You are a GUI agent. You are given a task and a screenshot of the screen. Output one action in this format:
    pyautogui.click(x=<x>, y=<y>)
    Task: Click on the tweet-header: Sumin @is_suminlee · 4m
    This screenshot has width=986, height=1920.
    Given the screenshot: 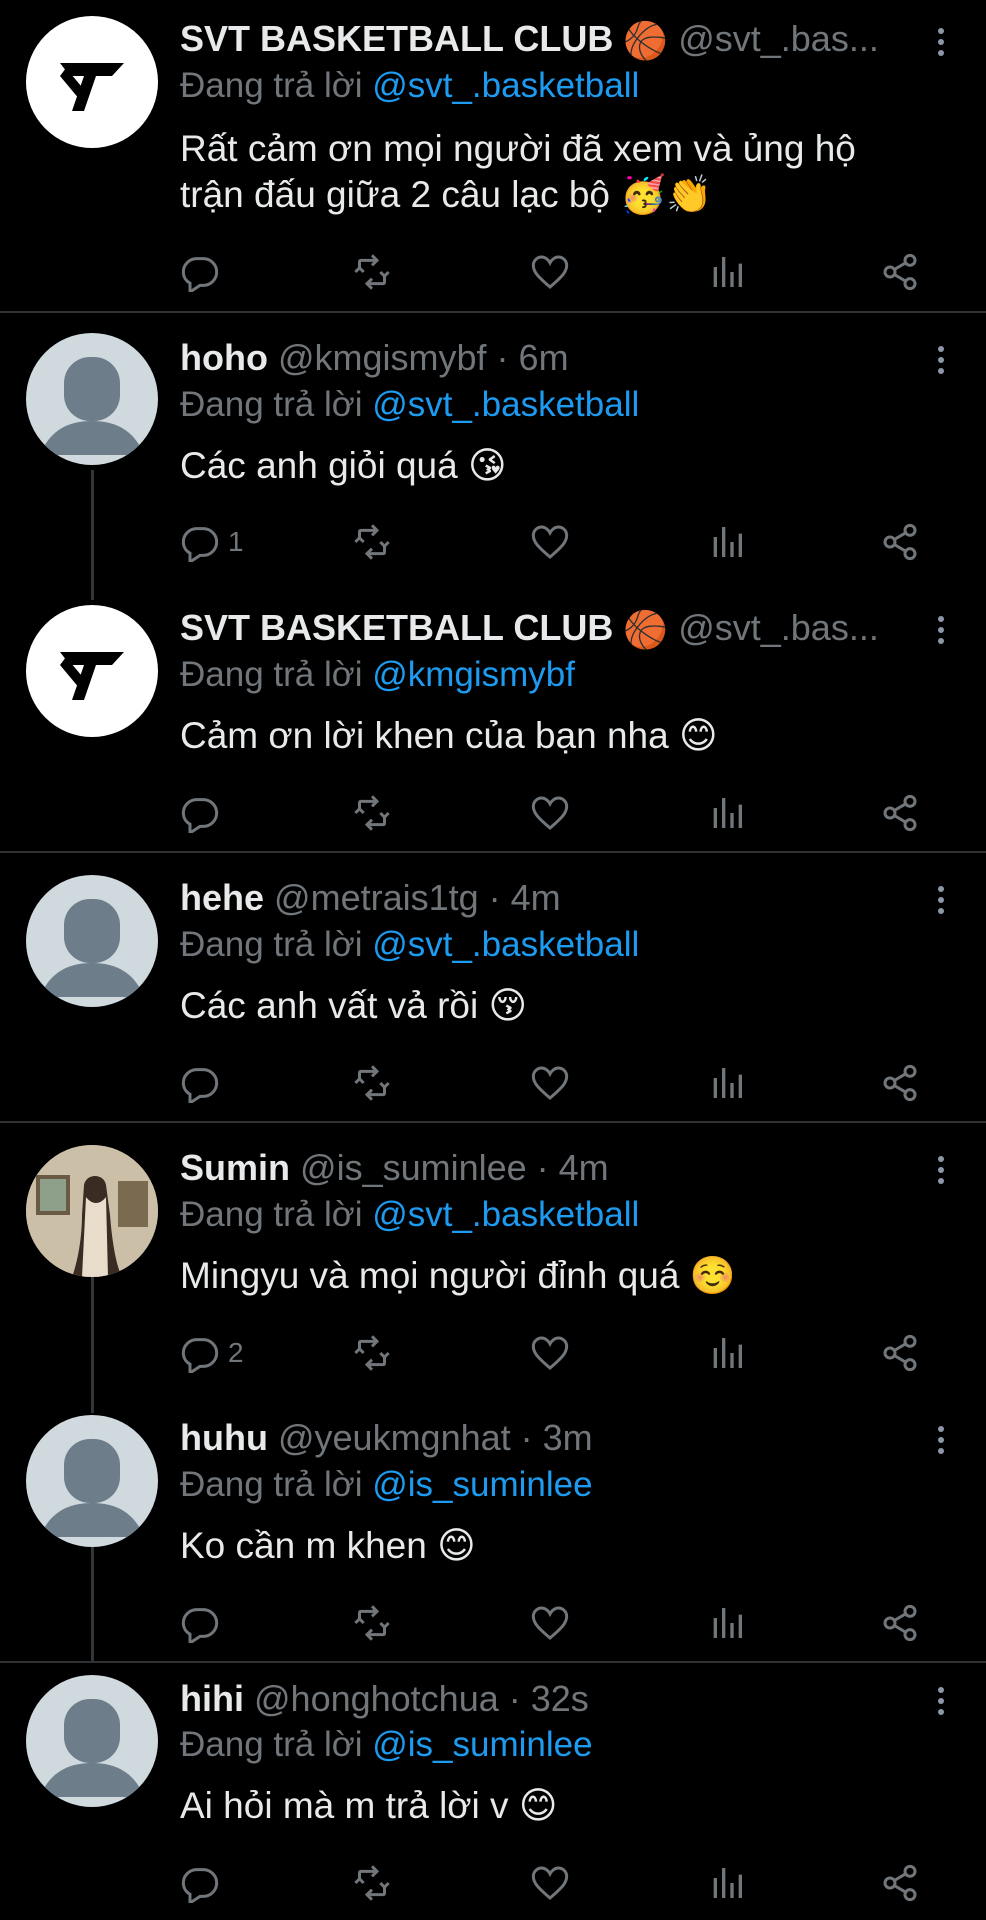 What is the action you would take?
    pyautogui.click(x=548, y=1168)
    